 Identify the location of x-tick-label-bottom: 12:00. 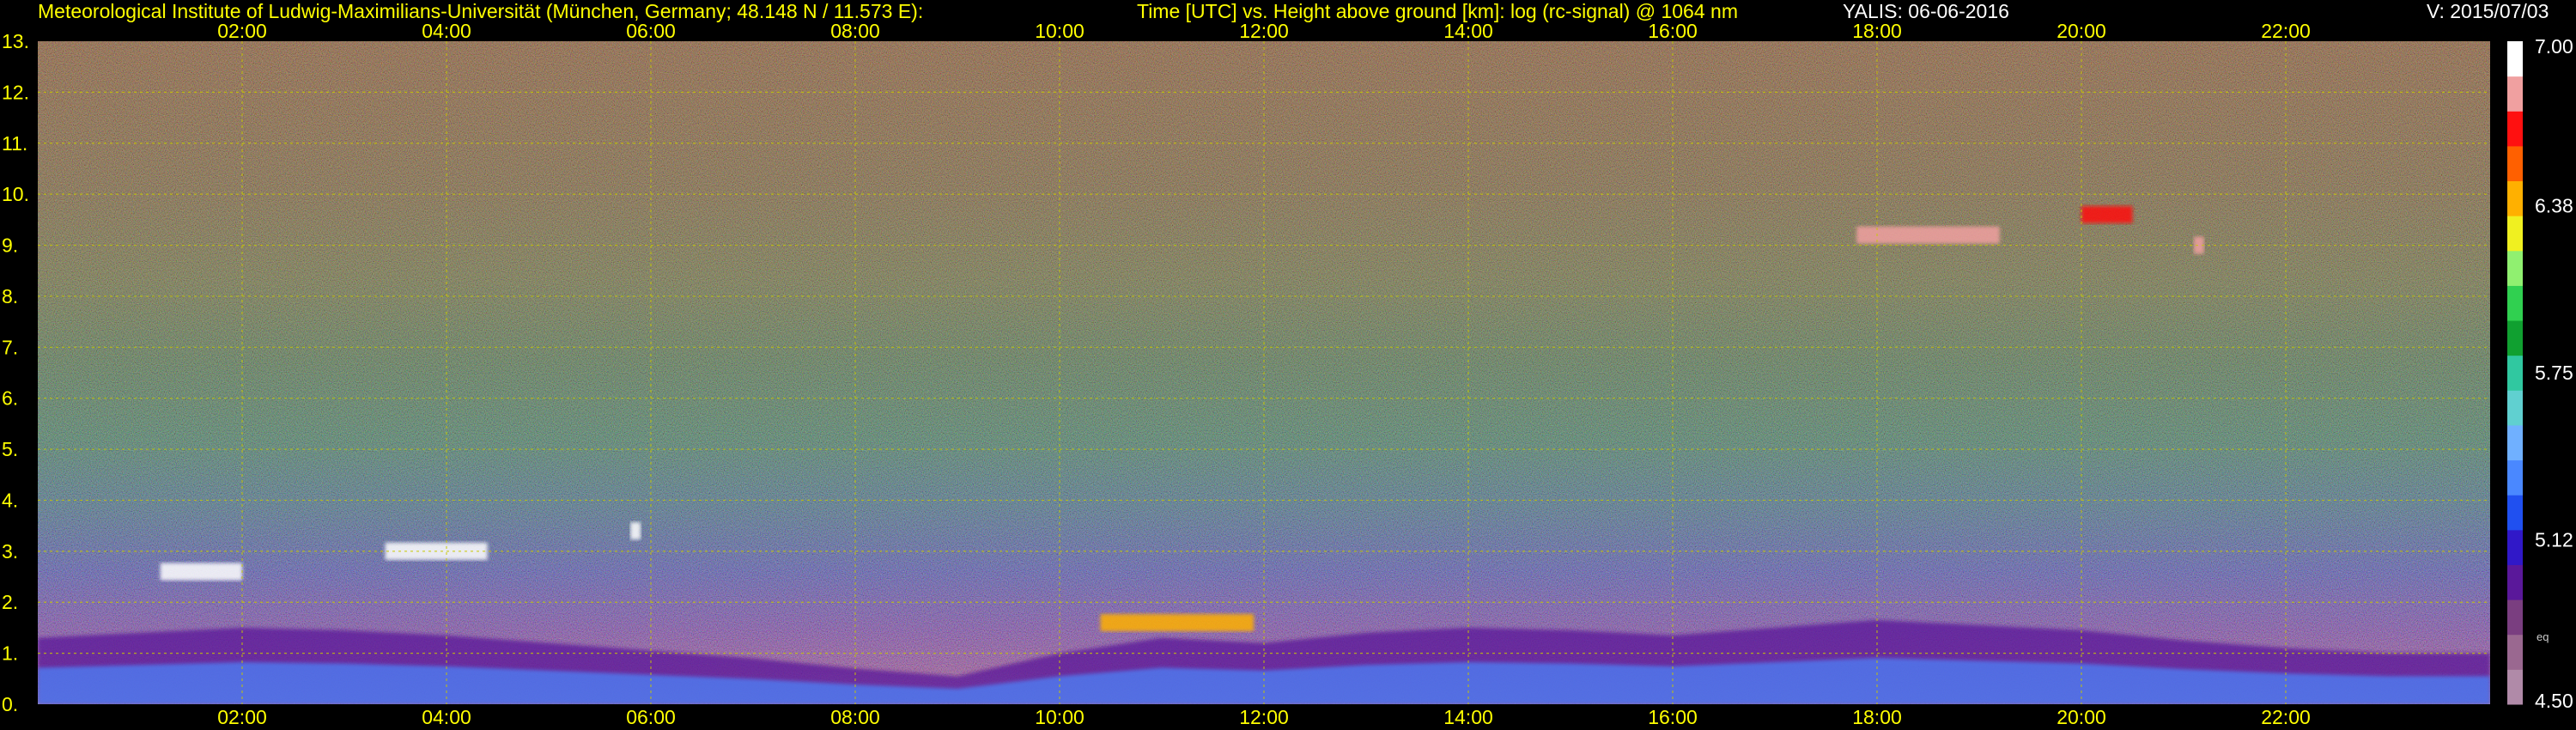
(1264, 717).